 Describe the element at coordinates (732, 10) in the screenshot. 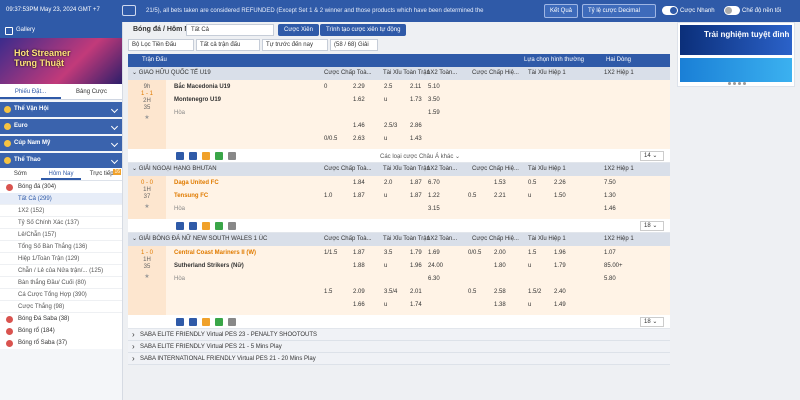

I see `dark-mode-toggle` at that location.